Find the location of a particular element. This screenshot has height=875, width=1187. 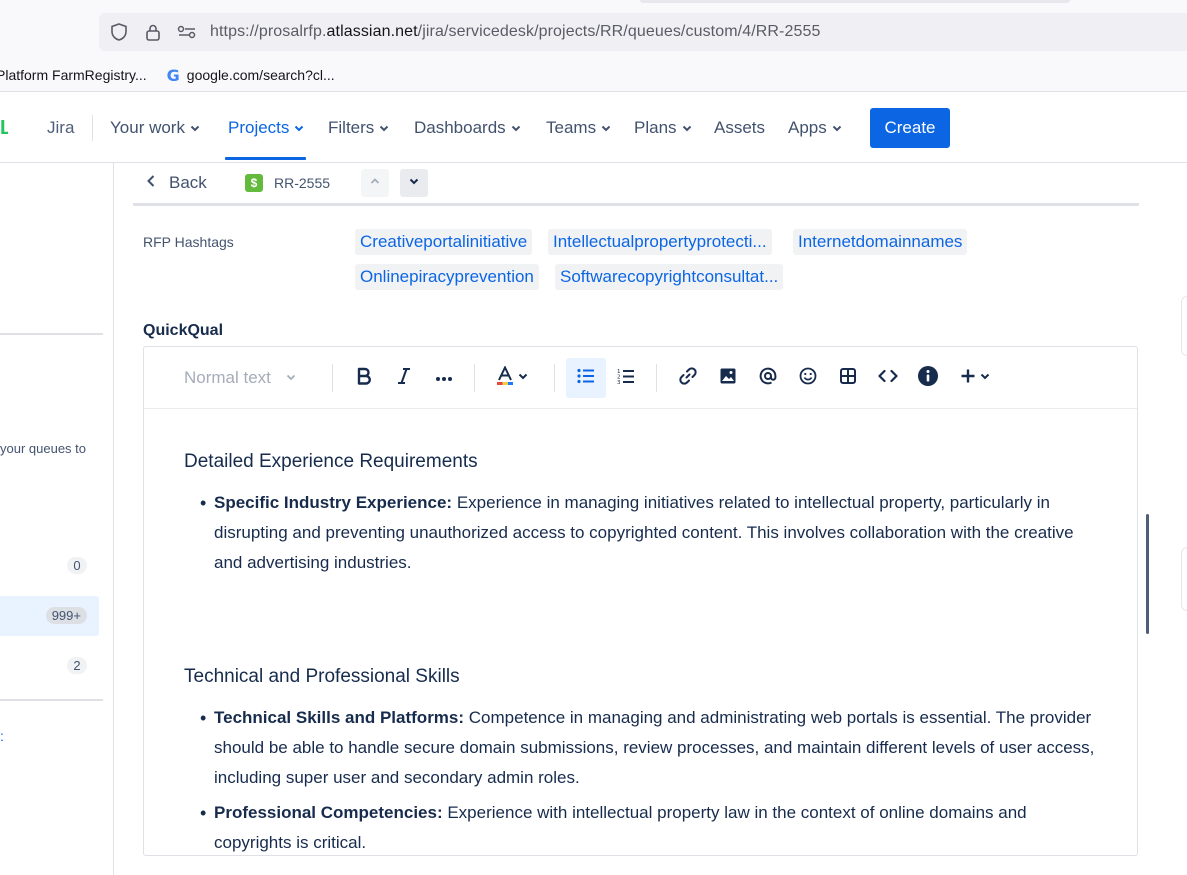

previous-issue-button is located at coordinates (375, 183).